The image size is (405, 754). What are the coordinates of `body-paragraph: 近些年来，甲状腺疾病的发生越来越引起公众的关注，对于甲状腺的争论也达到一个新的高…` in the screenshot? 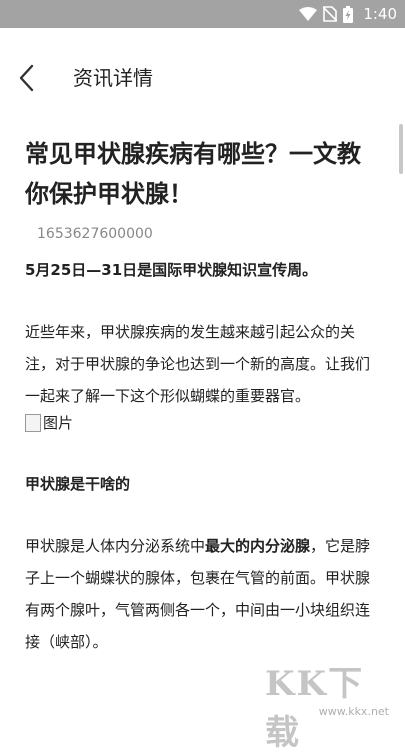 It's located at (198, 364).